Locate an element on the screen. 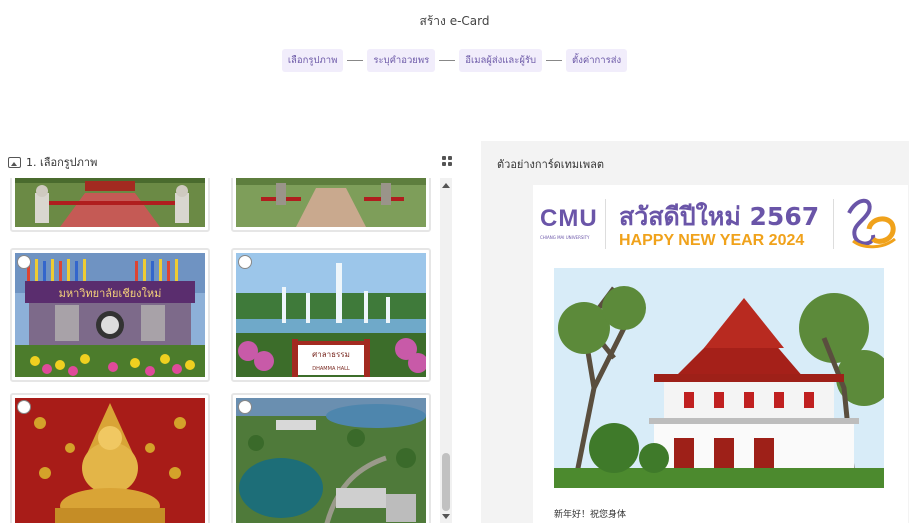 Image resolution: width=909 pixels, height=523 pixels. gallery-scrollbar is located at coordinates (446, 350).